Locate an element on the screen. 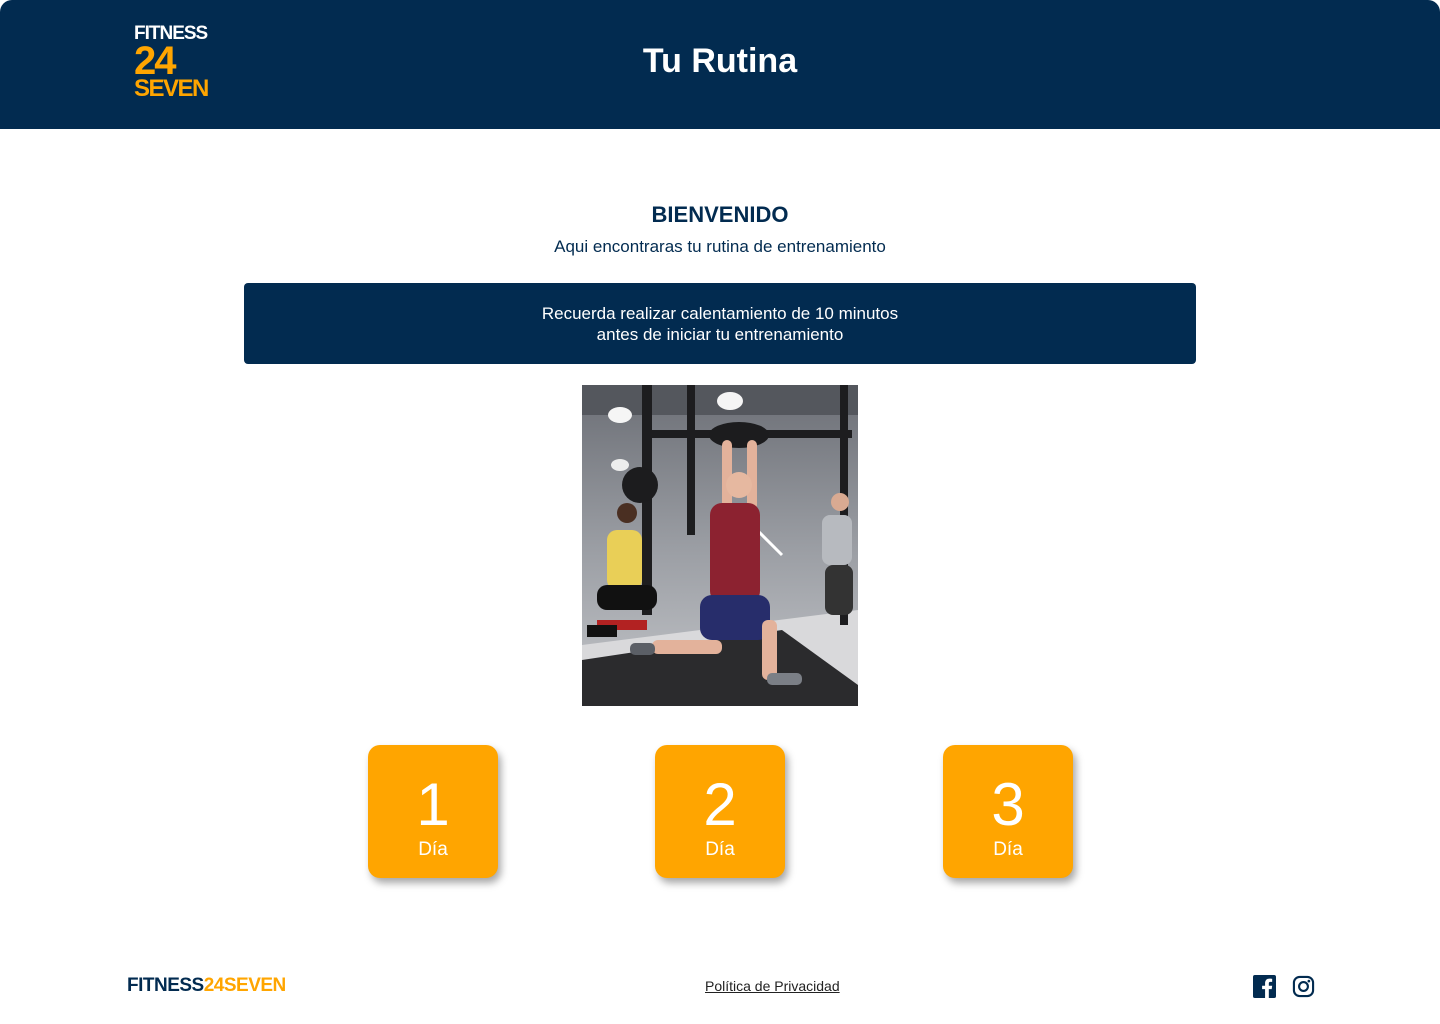 This screenshot has width=1440, height=1024. footer-logo: FITNESS24SEVEN is located at coordinates (206, 986).